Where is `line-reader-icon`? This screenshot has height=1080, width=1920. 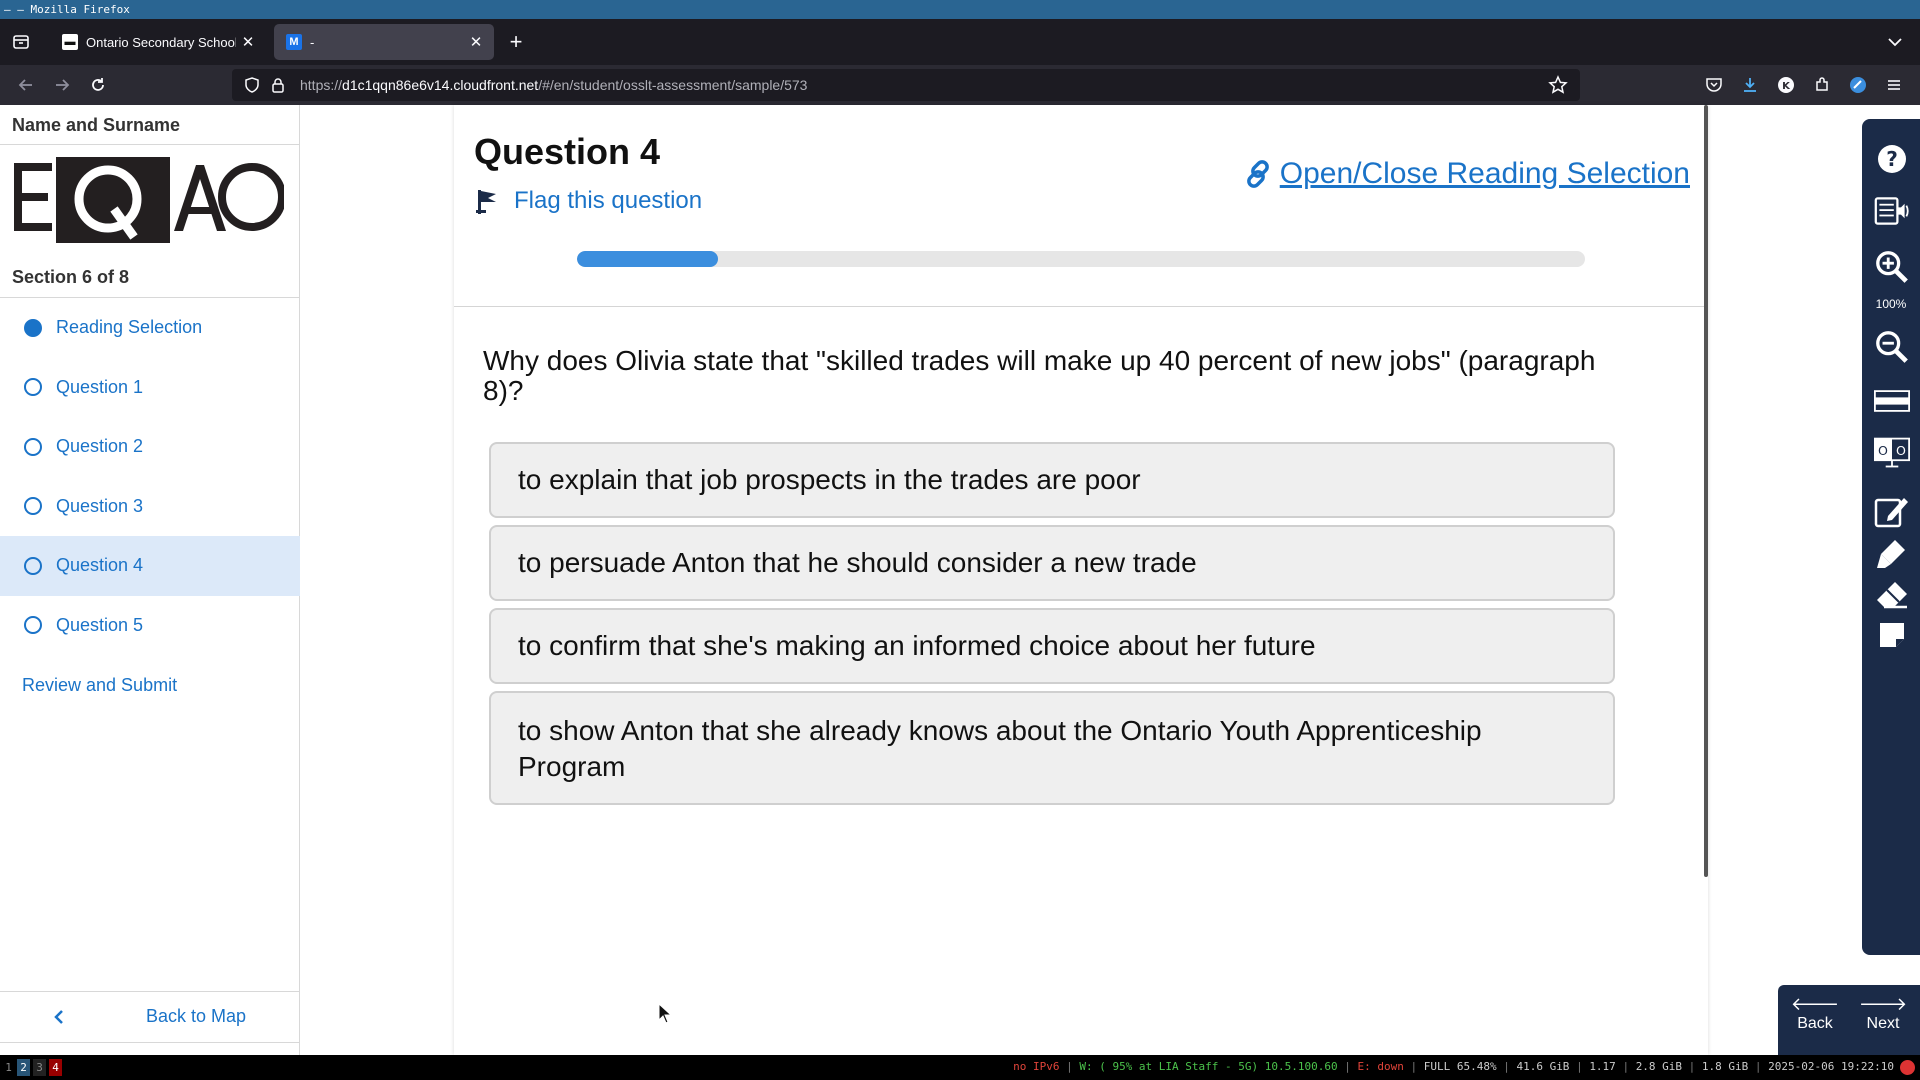 line-reader-icon is located at coordinates (1892, 401).